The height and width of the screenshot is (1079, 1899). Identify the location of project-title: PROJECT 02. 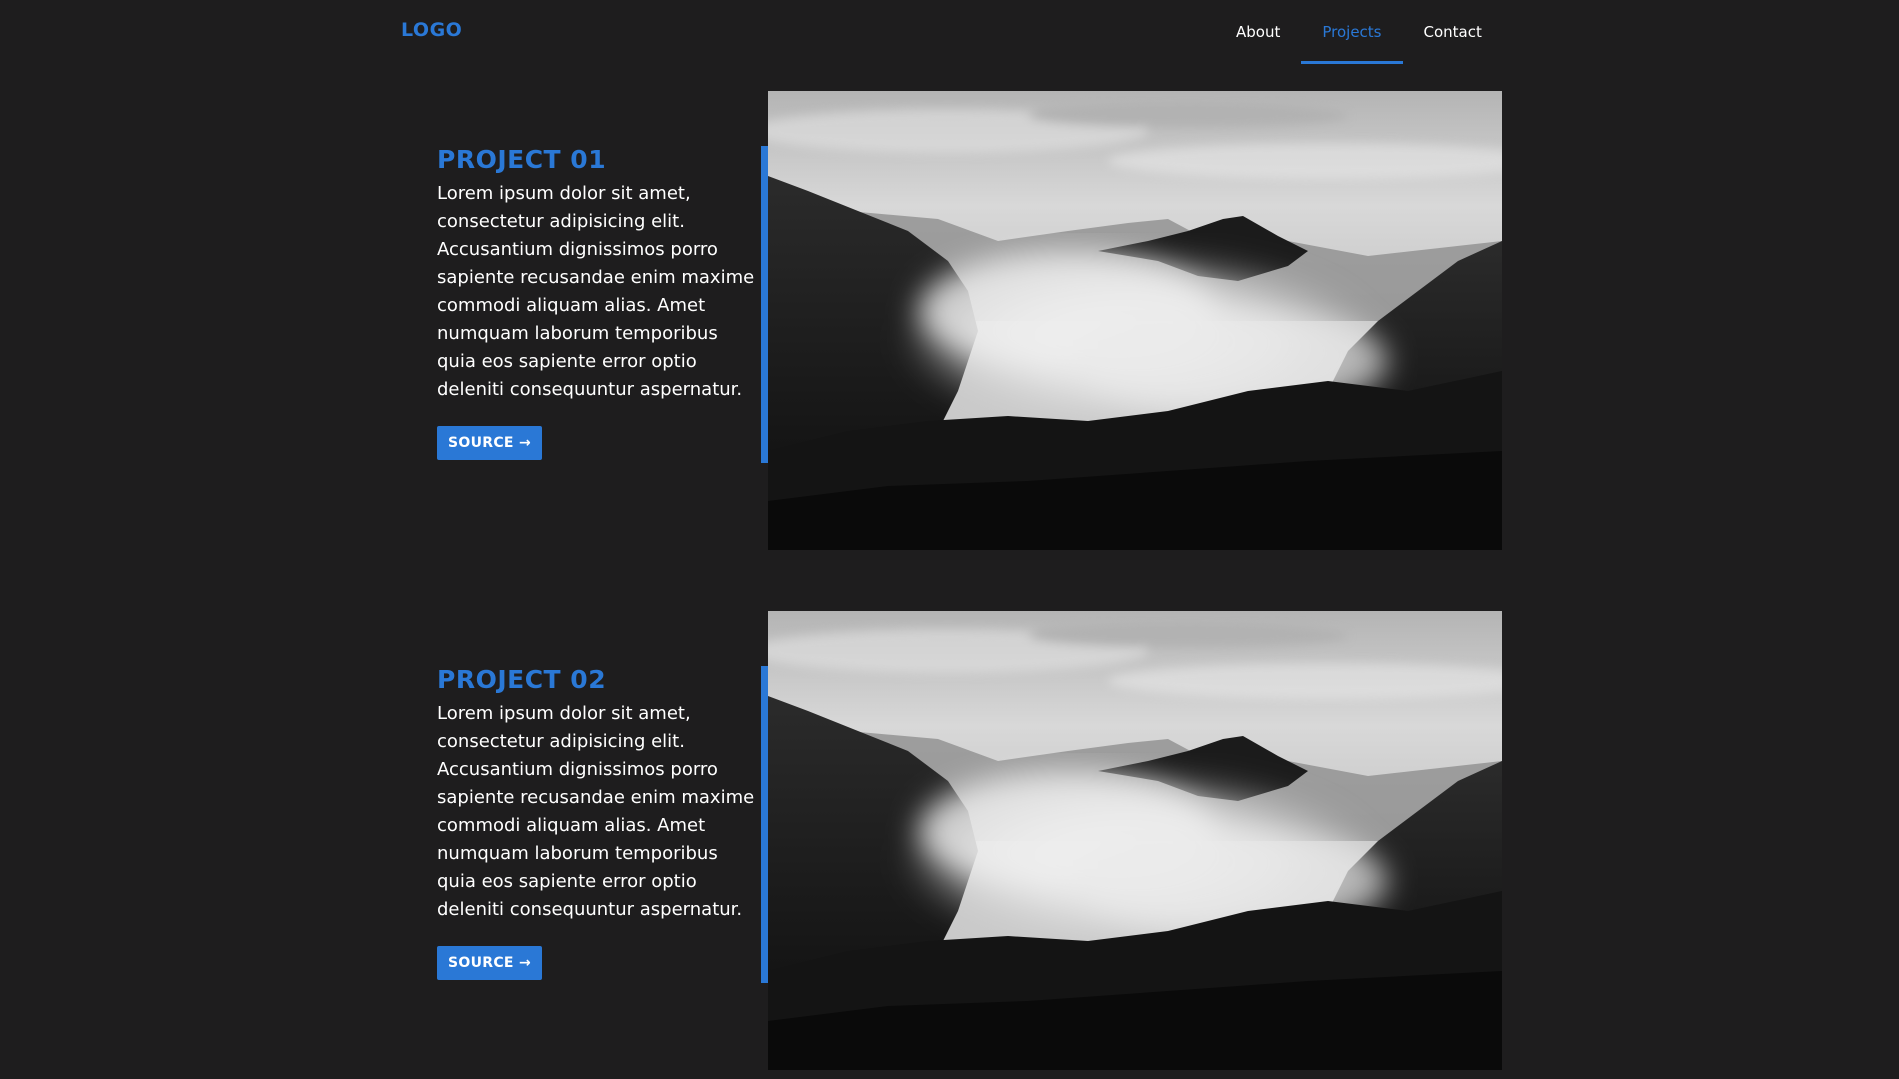
(522, 679).